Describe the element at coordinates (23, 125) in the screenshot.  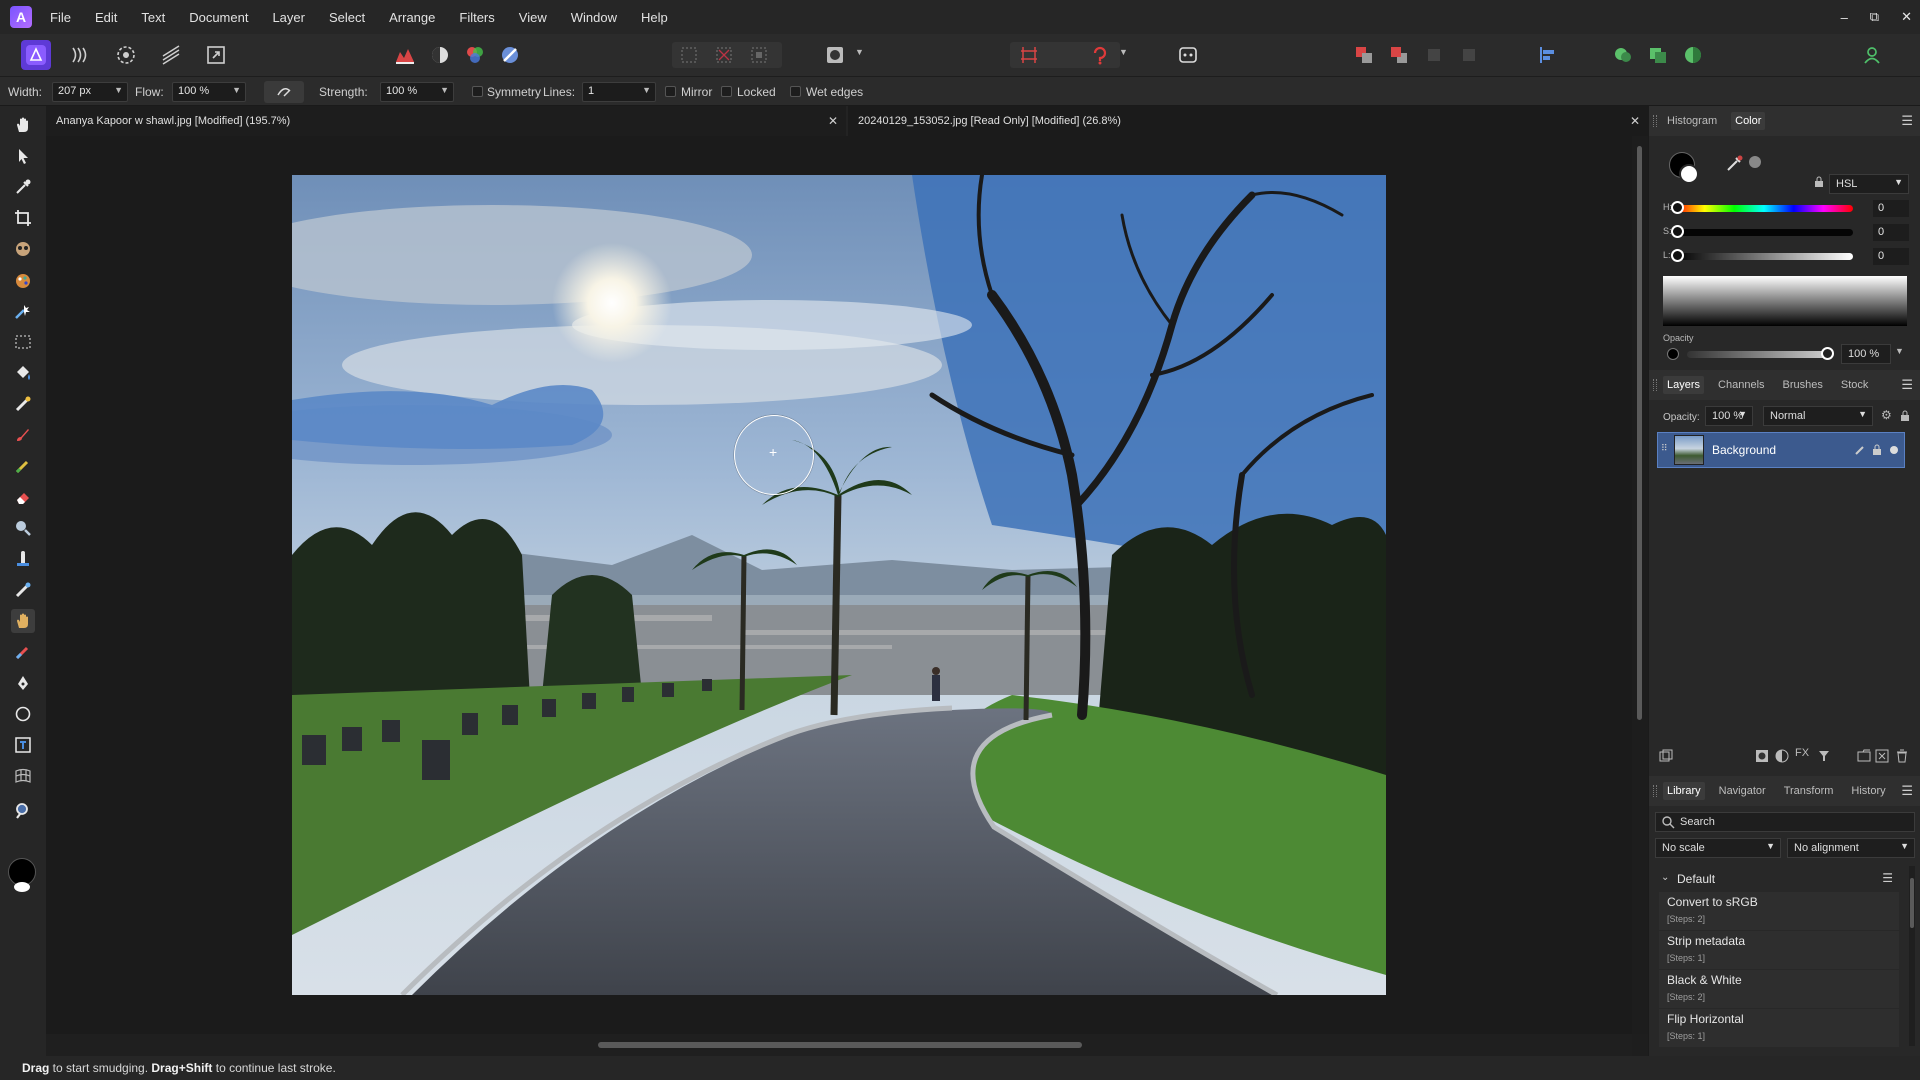
I see `view-tool-hand-icon` at that location.